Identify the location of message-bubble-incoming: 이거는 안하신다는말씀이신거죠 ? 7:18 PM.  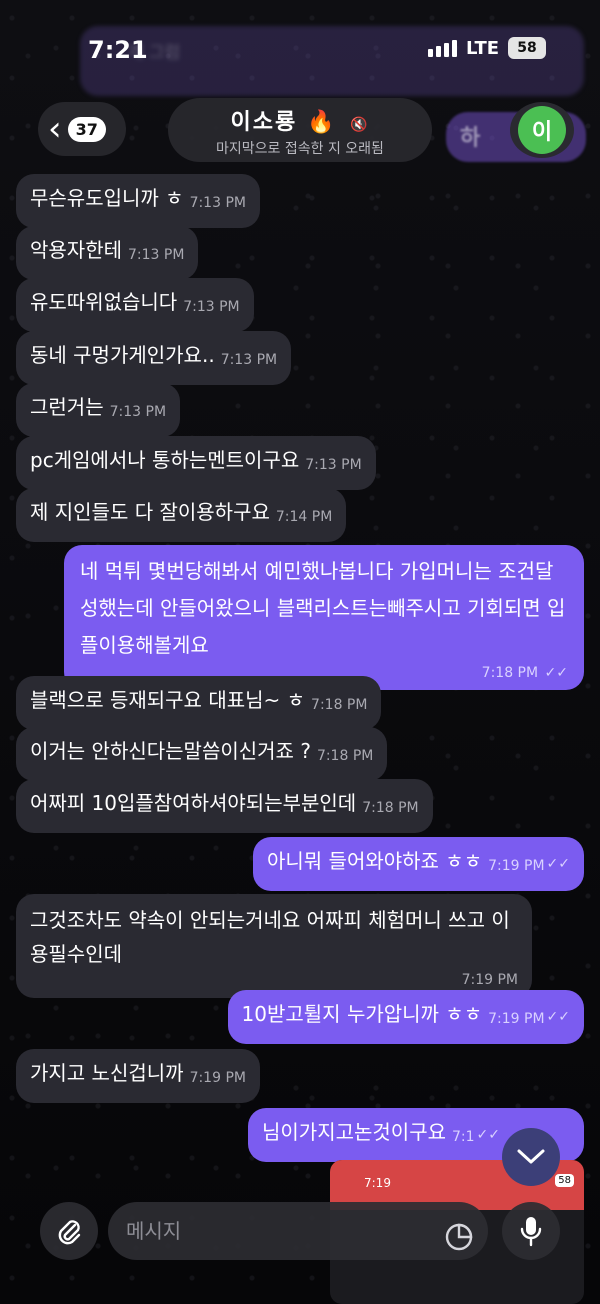
(202, 754).